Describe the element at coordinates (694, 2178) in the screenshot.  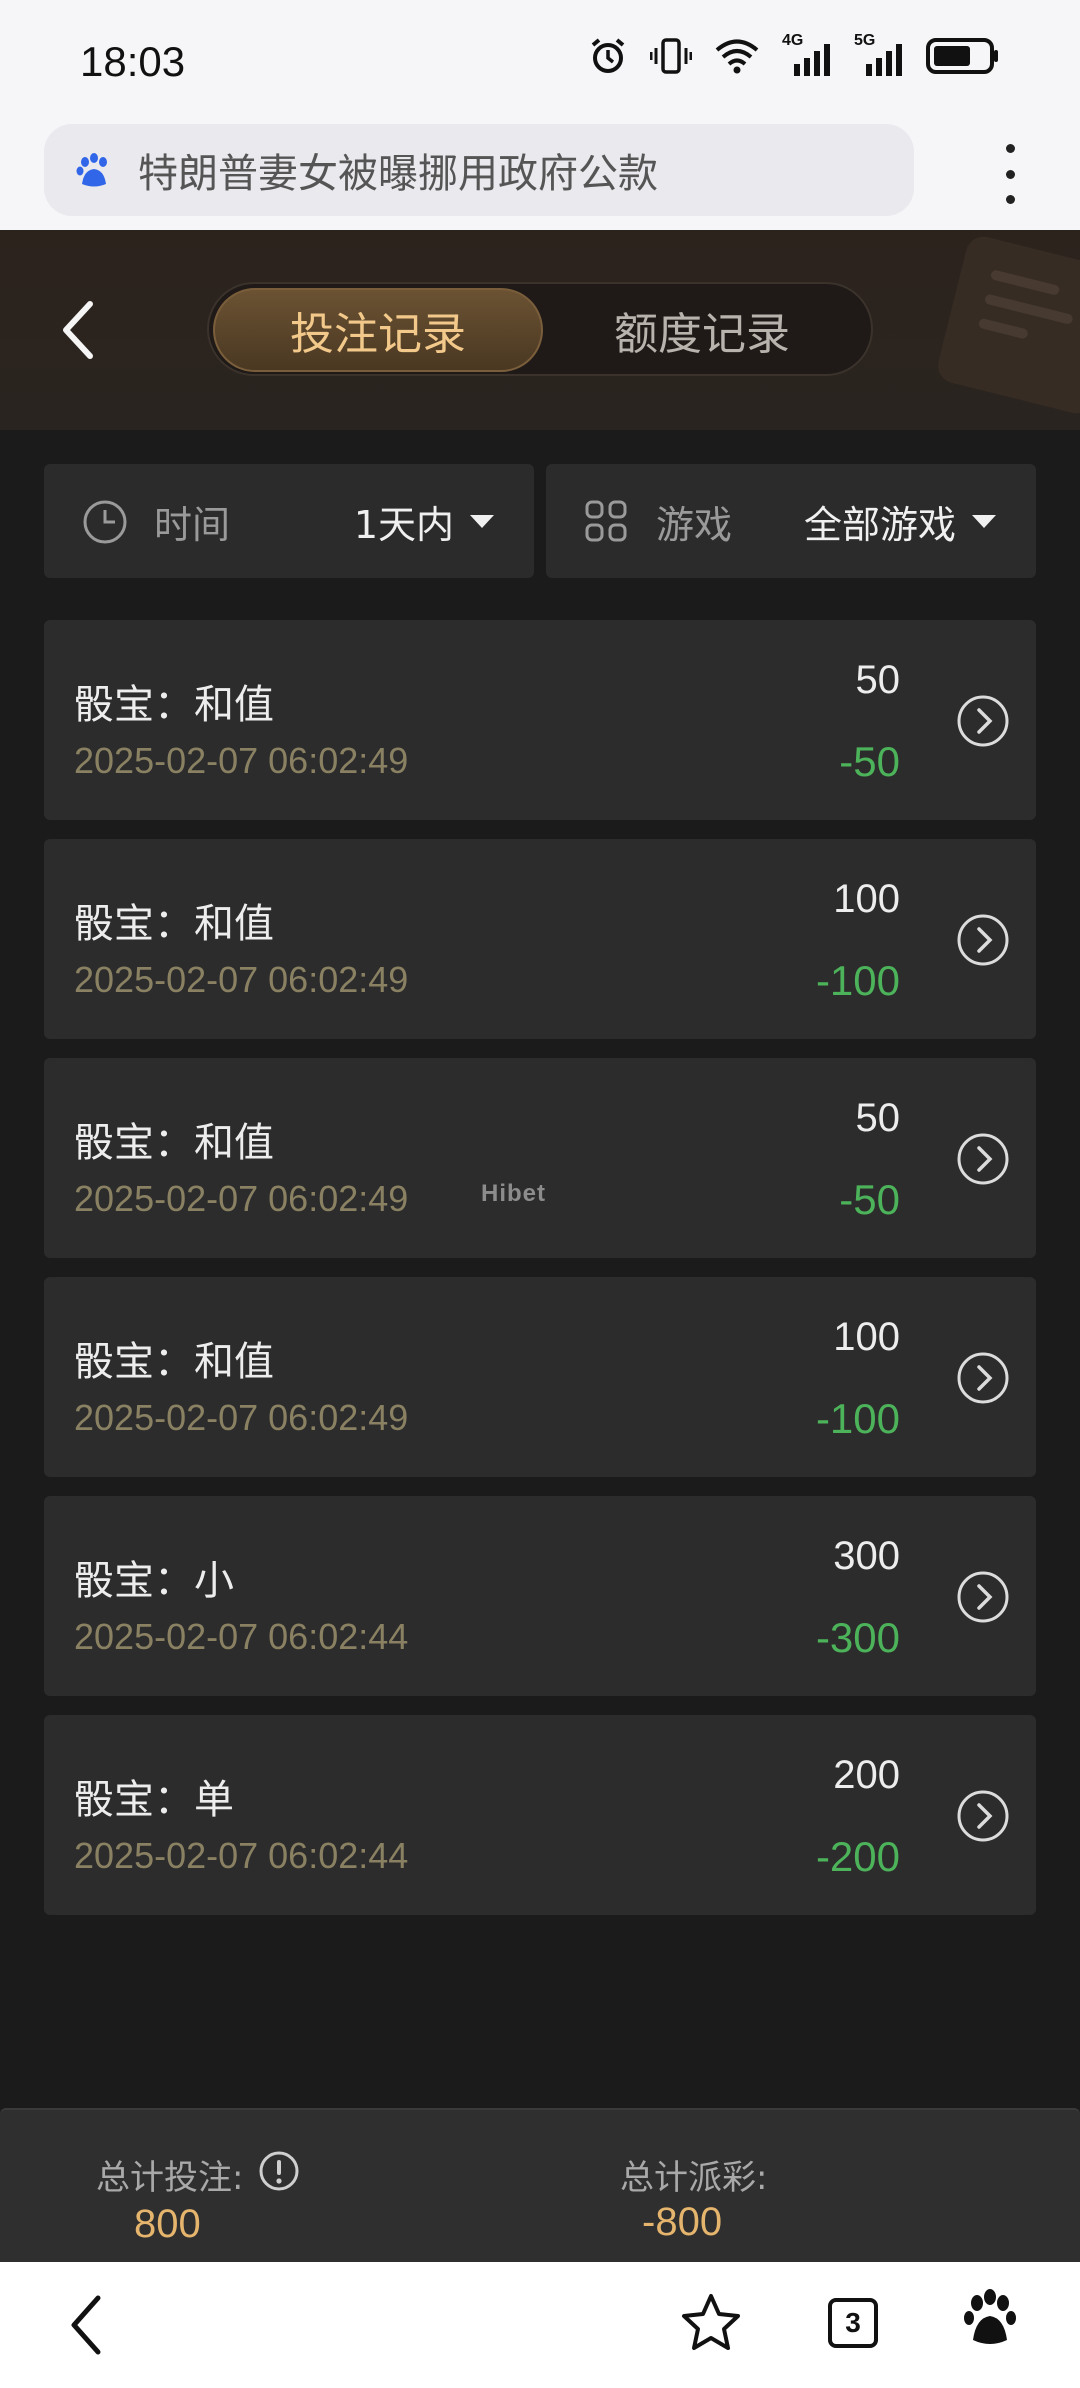
I see `total-payout-label: 总计派彩:` at that location.